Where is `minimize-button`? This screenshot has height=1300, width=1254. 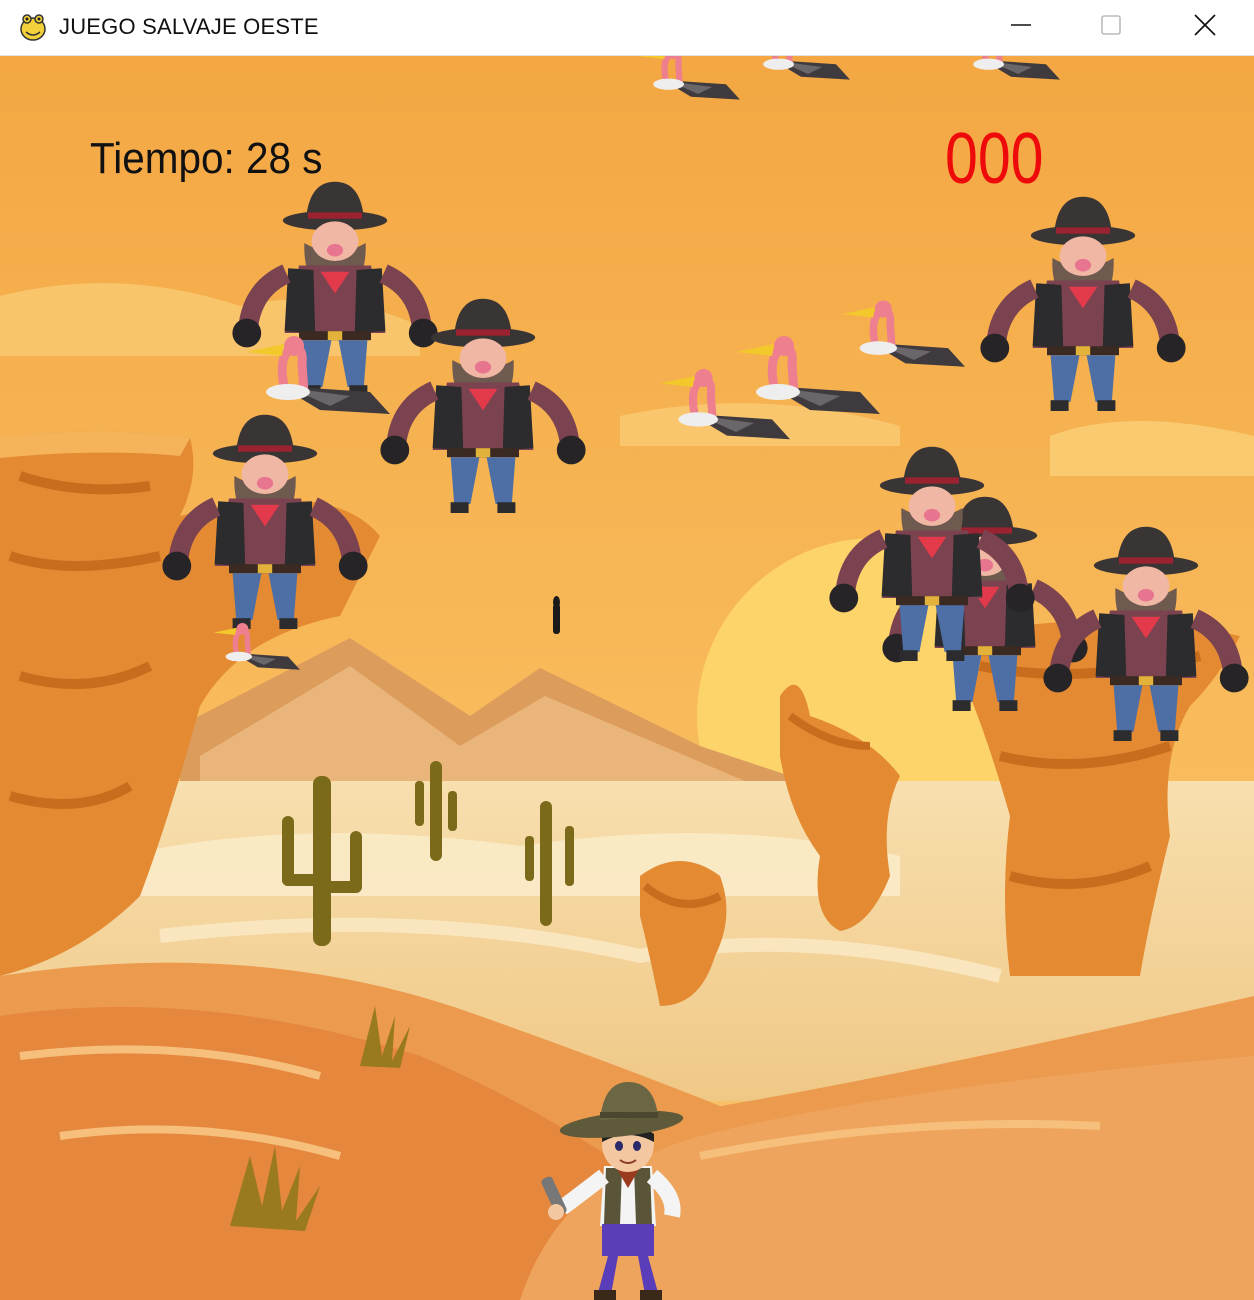 minimize-button is located at coordinates (1021, 25).